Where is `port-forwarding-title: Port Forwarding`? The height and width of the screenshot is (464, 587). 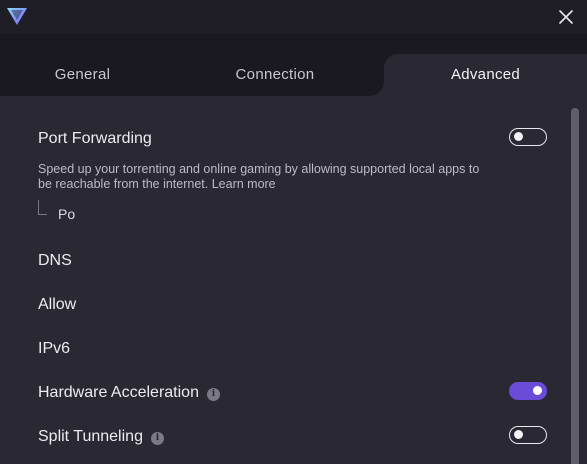
port-forwarding-title: Port Forwarding is located at coordinates (95, 138).